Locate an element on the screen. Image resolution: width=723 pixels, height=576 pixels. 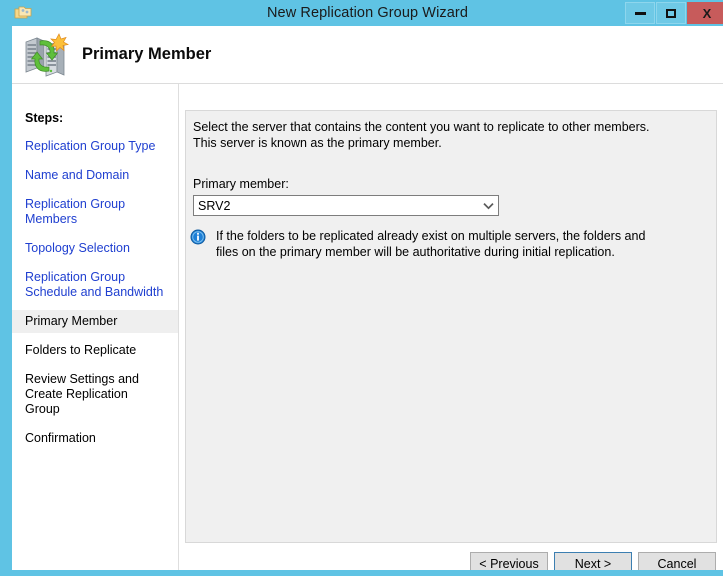
primary-member-value: SRV2 is located at coordinates (214, 205).